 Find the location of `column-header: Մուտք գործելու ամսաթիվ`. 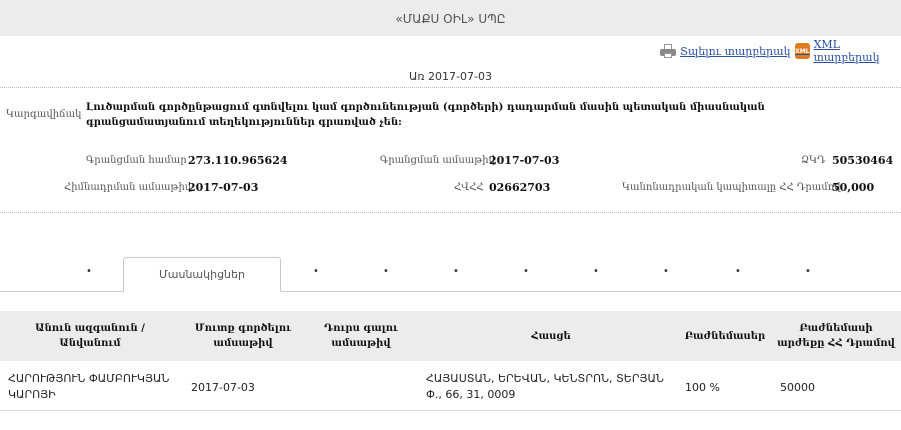

column-header: Մուտք գործելու ամսաթիվ is located at coordinates (243, 336).